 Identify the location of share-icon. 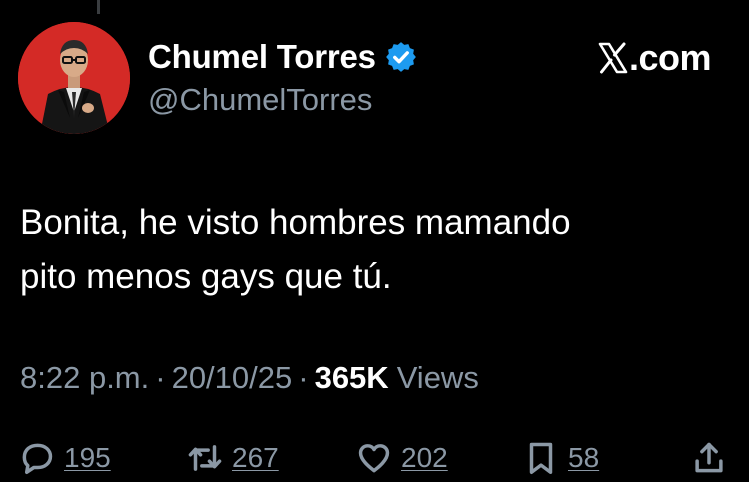
(709, 457).